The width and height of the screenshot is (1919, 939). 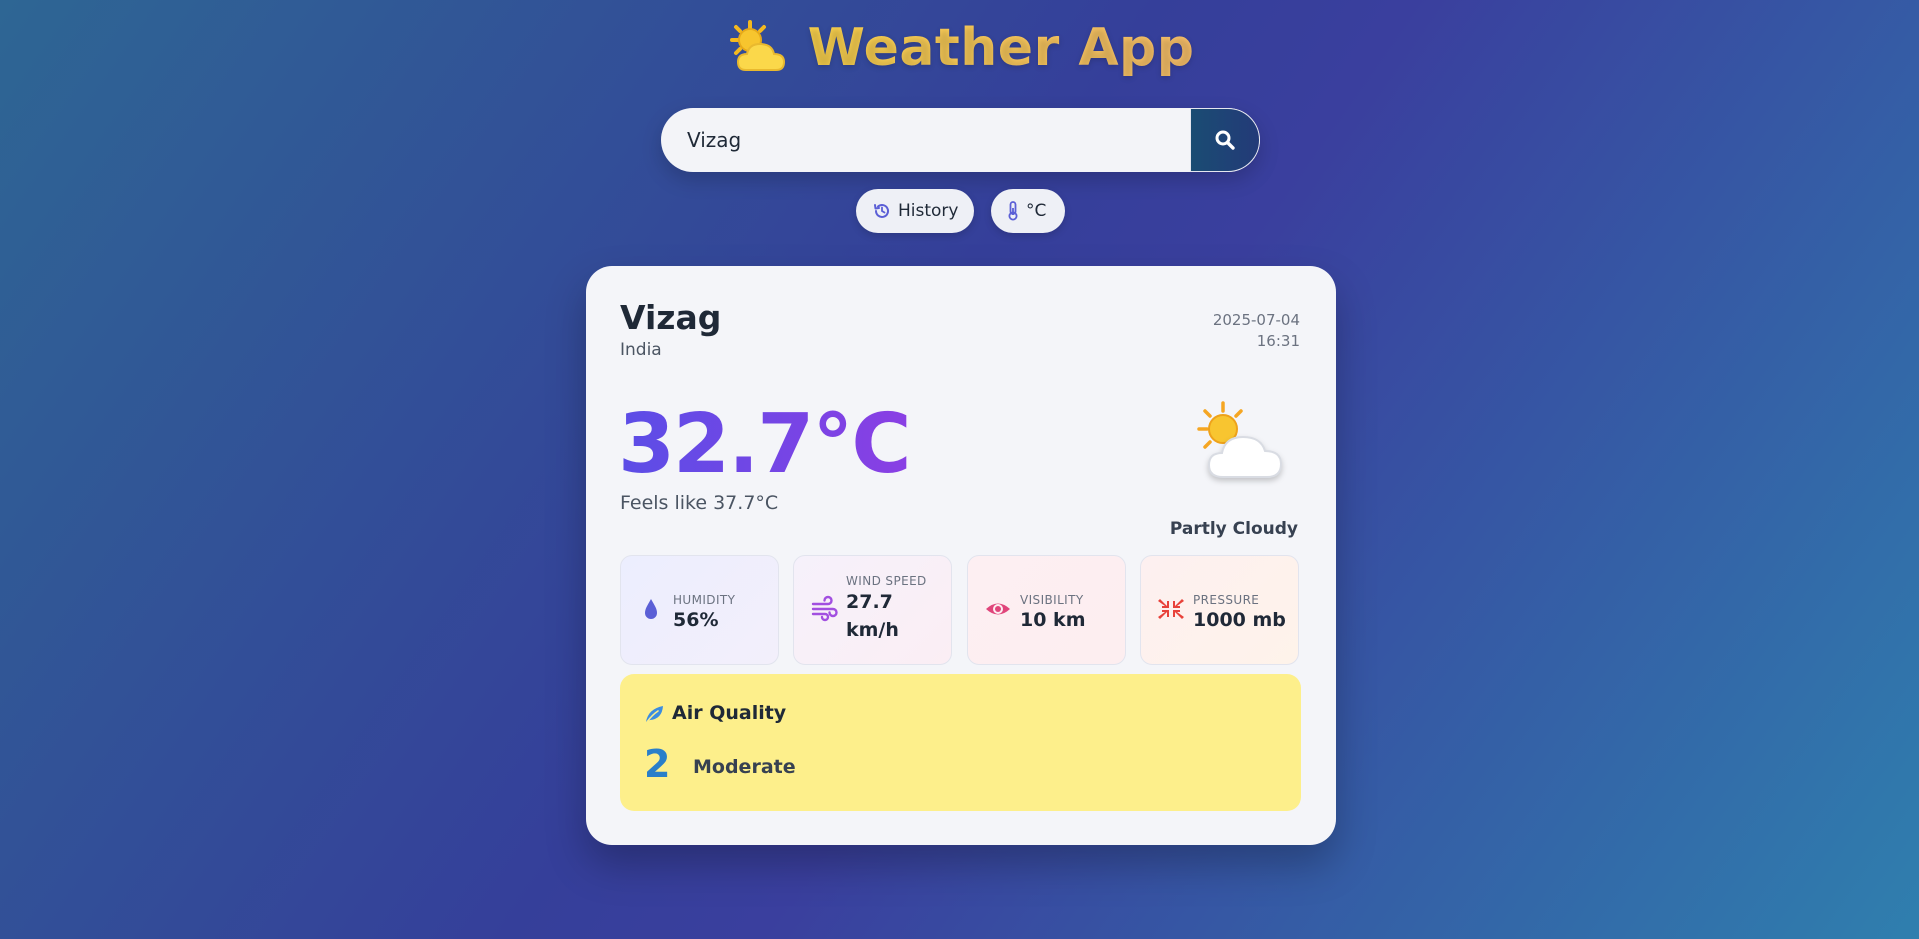 I want to click on visibility-label: VISIBILITY, so click(x=1052, y=600).